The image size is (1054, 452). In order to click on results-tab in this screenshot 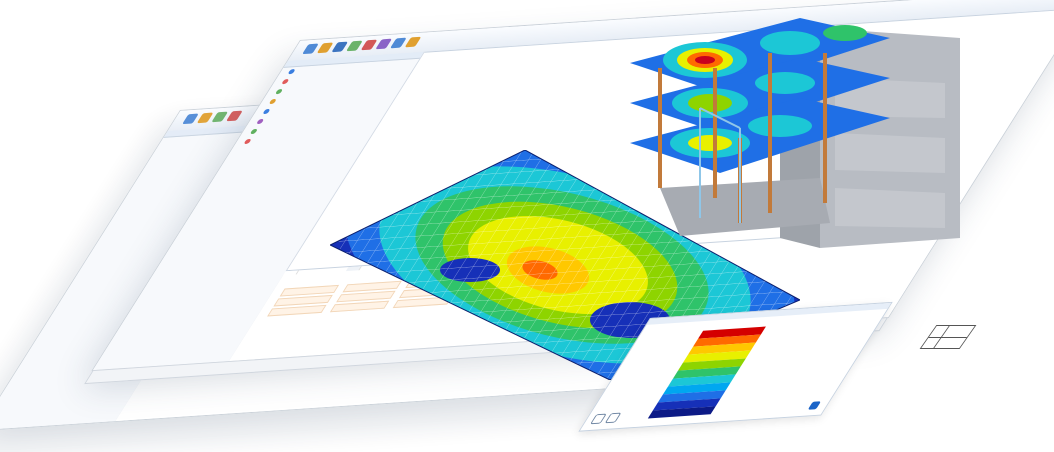, I will do `click(291, 273)`.